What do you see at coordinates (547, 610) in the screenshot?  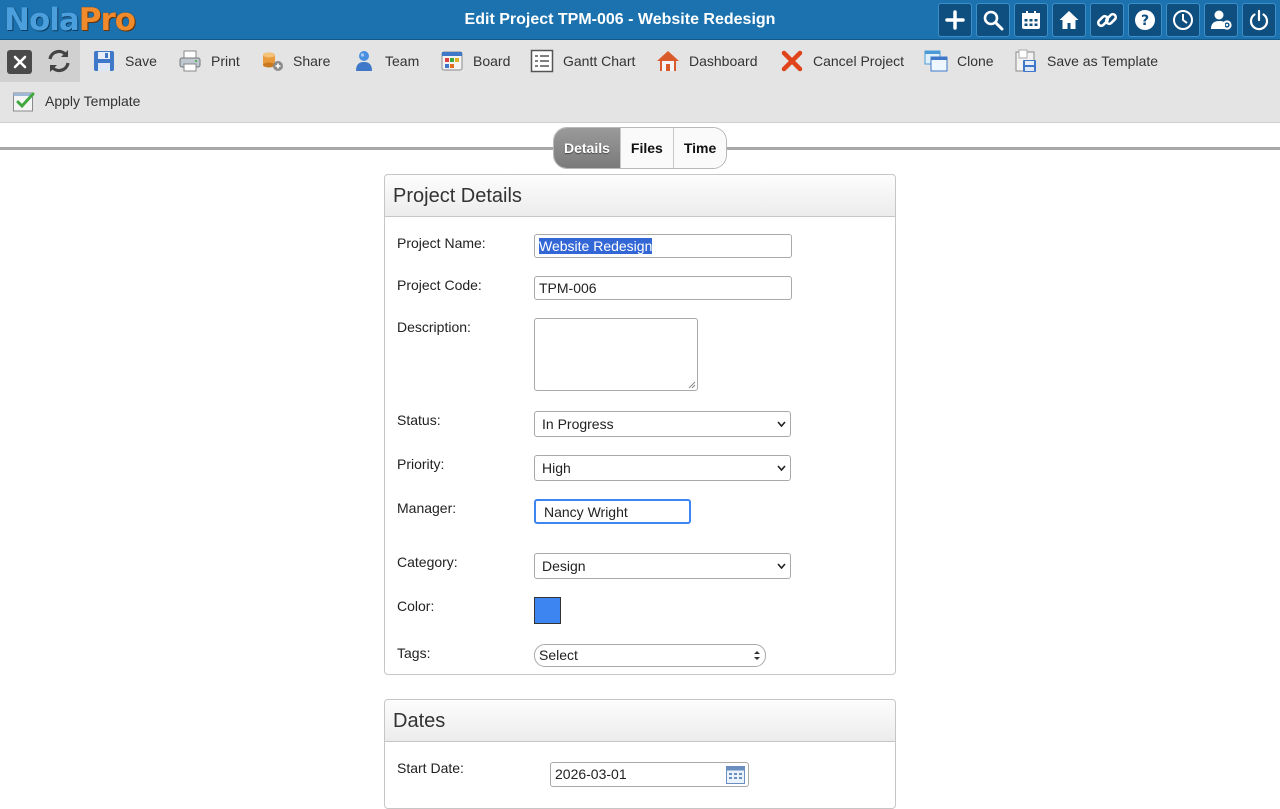 I see `color-swatch` at bounding box center [547, 610].